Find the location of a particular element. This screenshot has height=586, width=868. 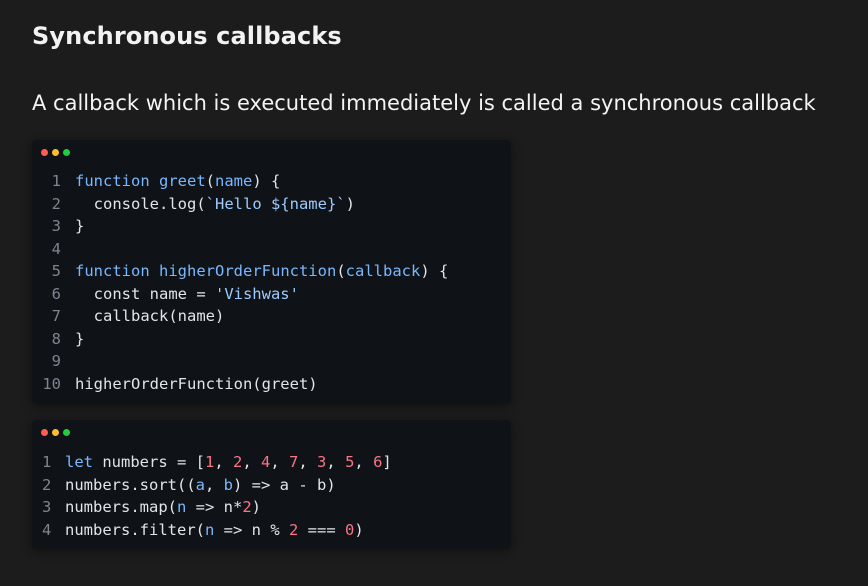

code-token: 4 is located at coordinates (266, 462).